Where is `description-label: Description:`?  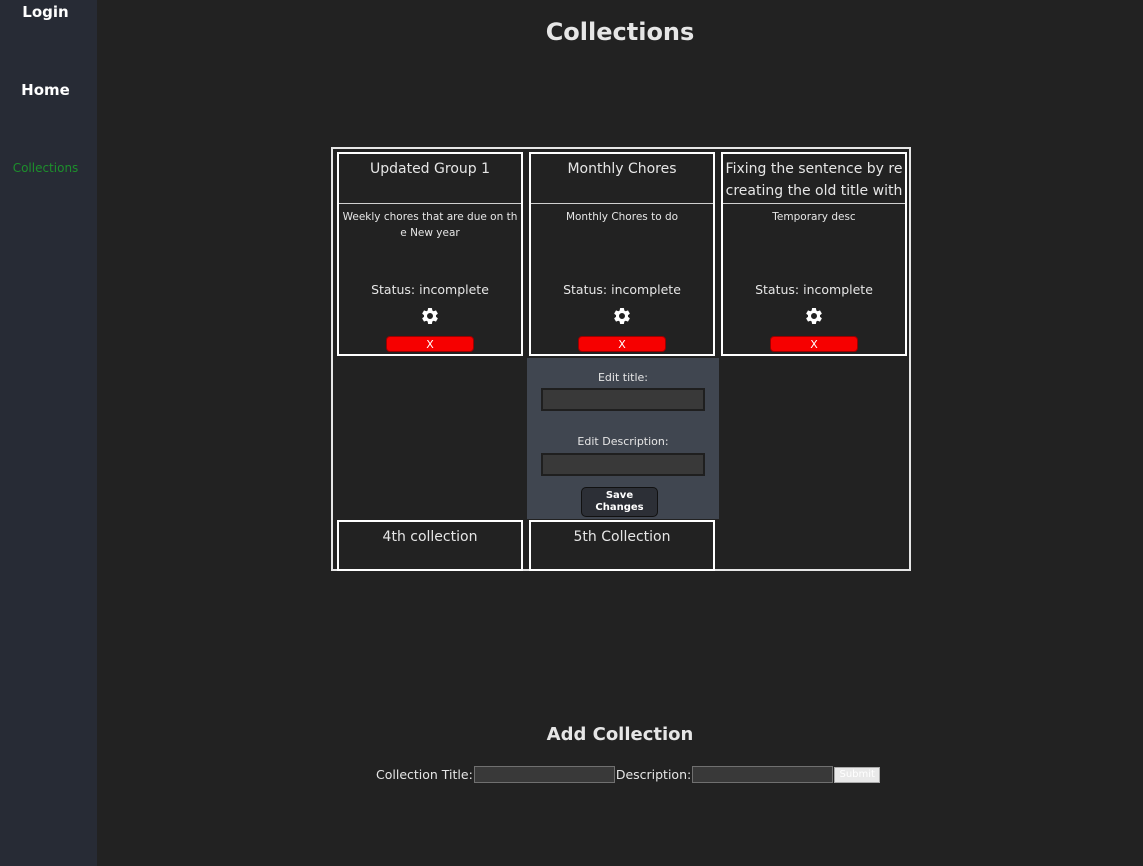
description-label: Description: is located at coordinates (653, 774).